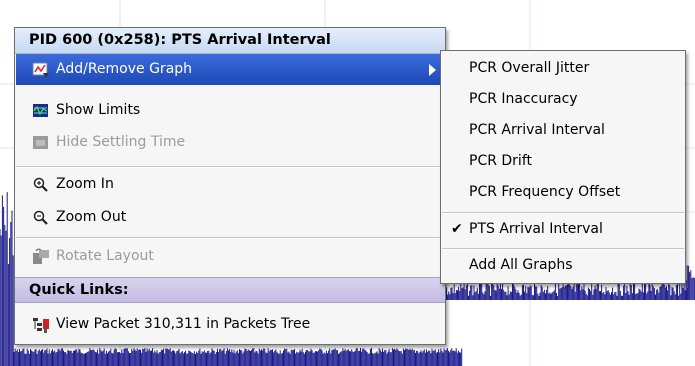 Image resolution: width=695 pixels, height=366 pixels. I want to click on zoom-out-label: Zoom Out, so click(91, 217).